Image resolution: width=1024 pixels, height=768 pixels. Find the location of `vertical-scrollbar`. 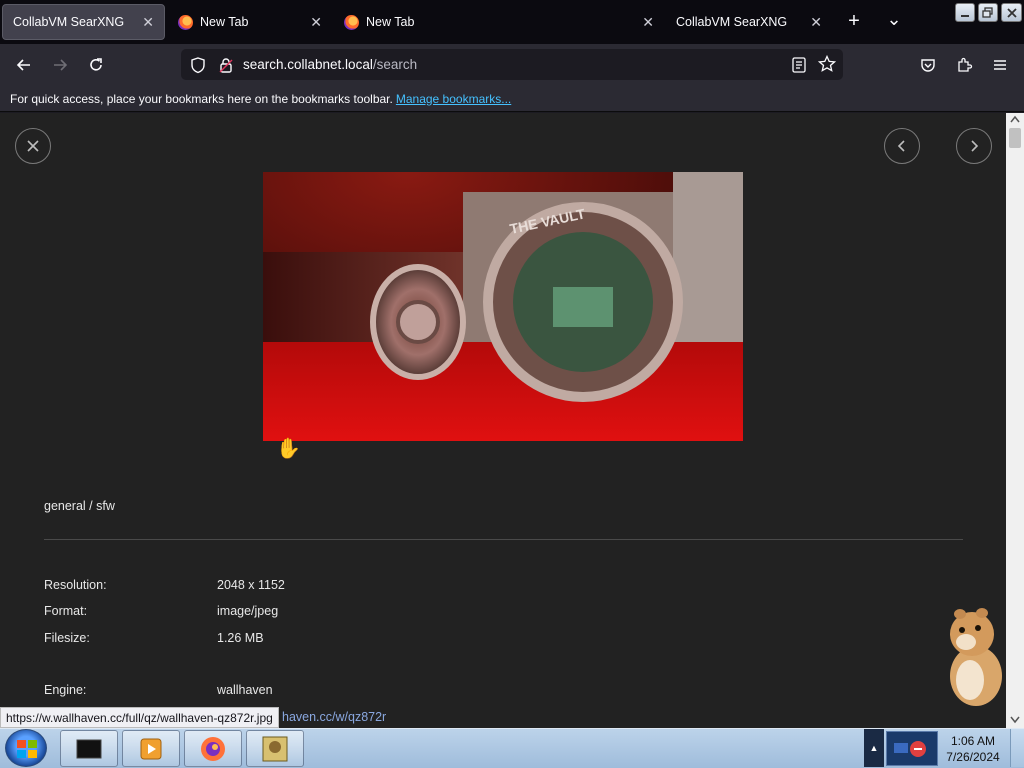

vertical-scrollbar is located at coordinates (1015, 420).